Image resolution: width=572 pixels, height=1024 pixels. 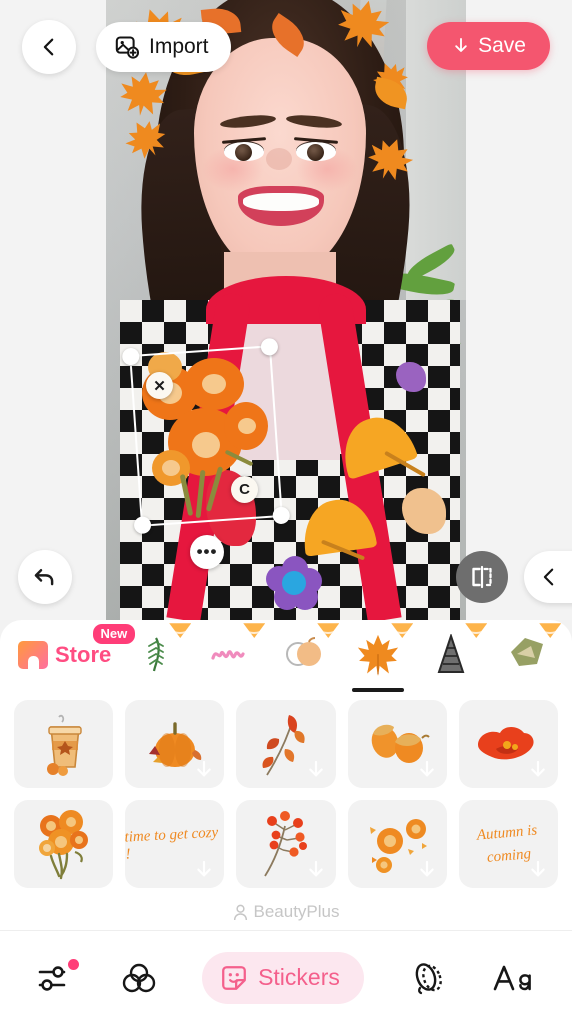 I want to click on coffee-cup-icon, so click(x=64, y=745).